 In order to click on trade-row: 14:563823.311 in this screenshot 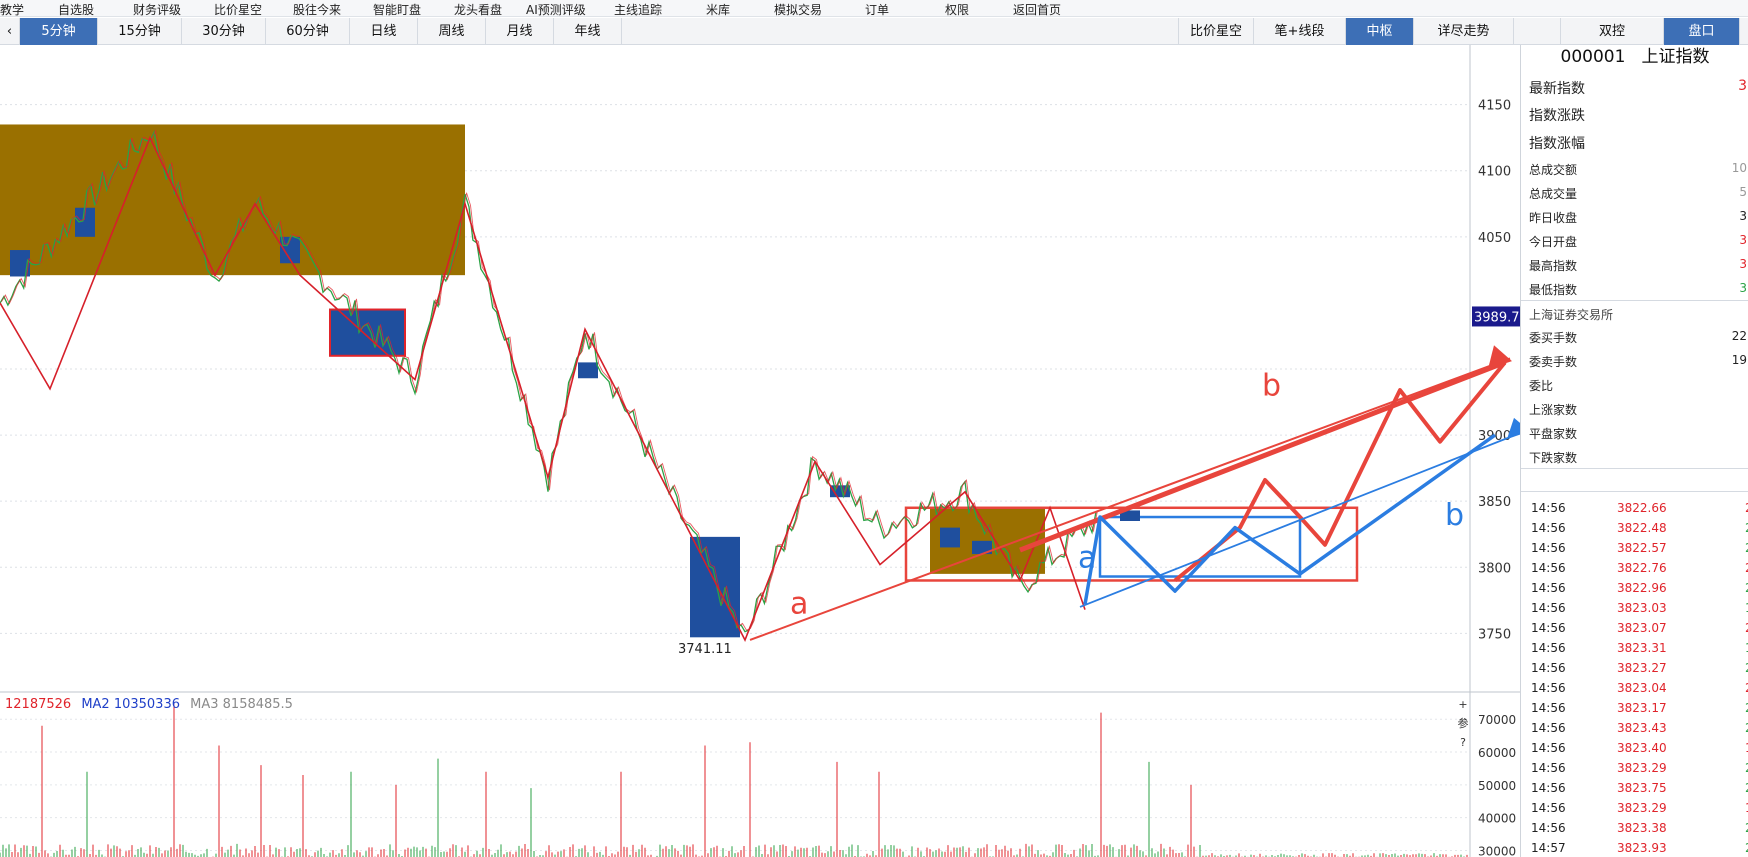, I will do `click(1639, 648)`.